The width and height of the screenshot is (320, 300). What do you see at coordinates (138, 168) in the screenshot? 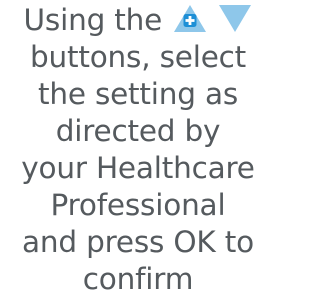
I see `instruction-line-5: your Healthcare` at bounding box center [138, 168].